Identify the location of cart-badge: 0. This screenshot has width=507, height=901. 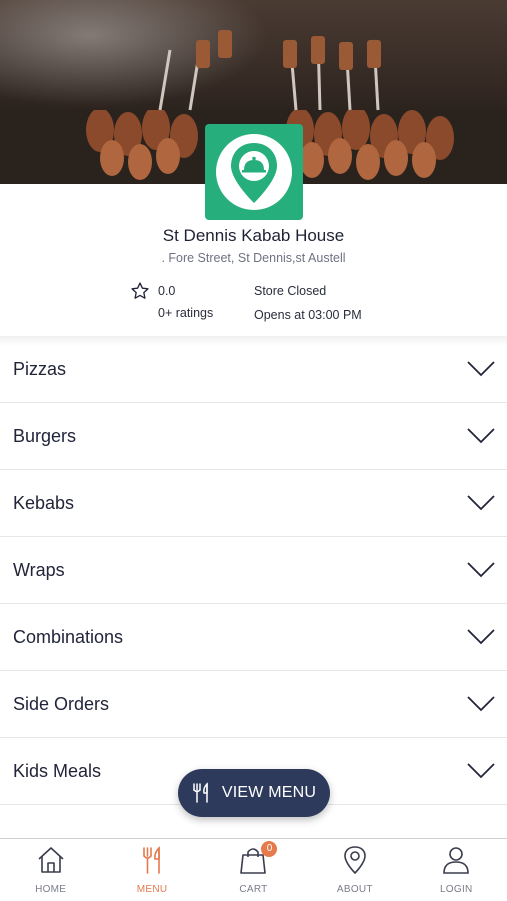
(269, 849).